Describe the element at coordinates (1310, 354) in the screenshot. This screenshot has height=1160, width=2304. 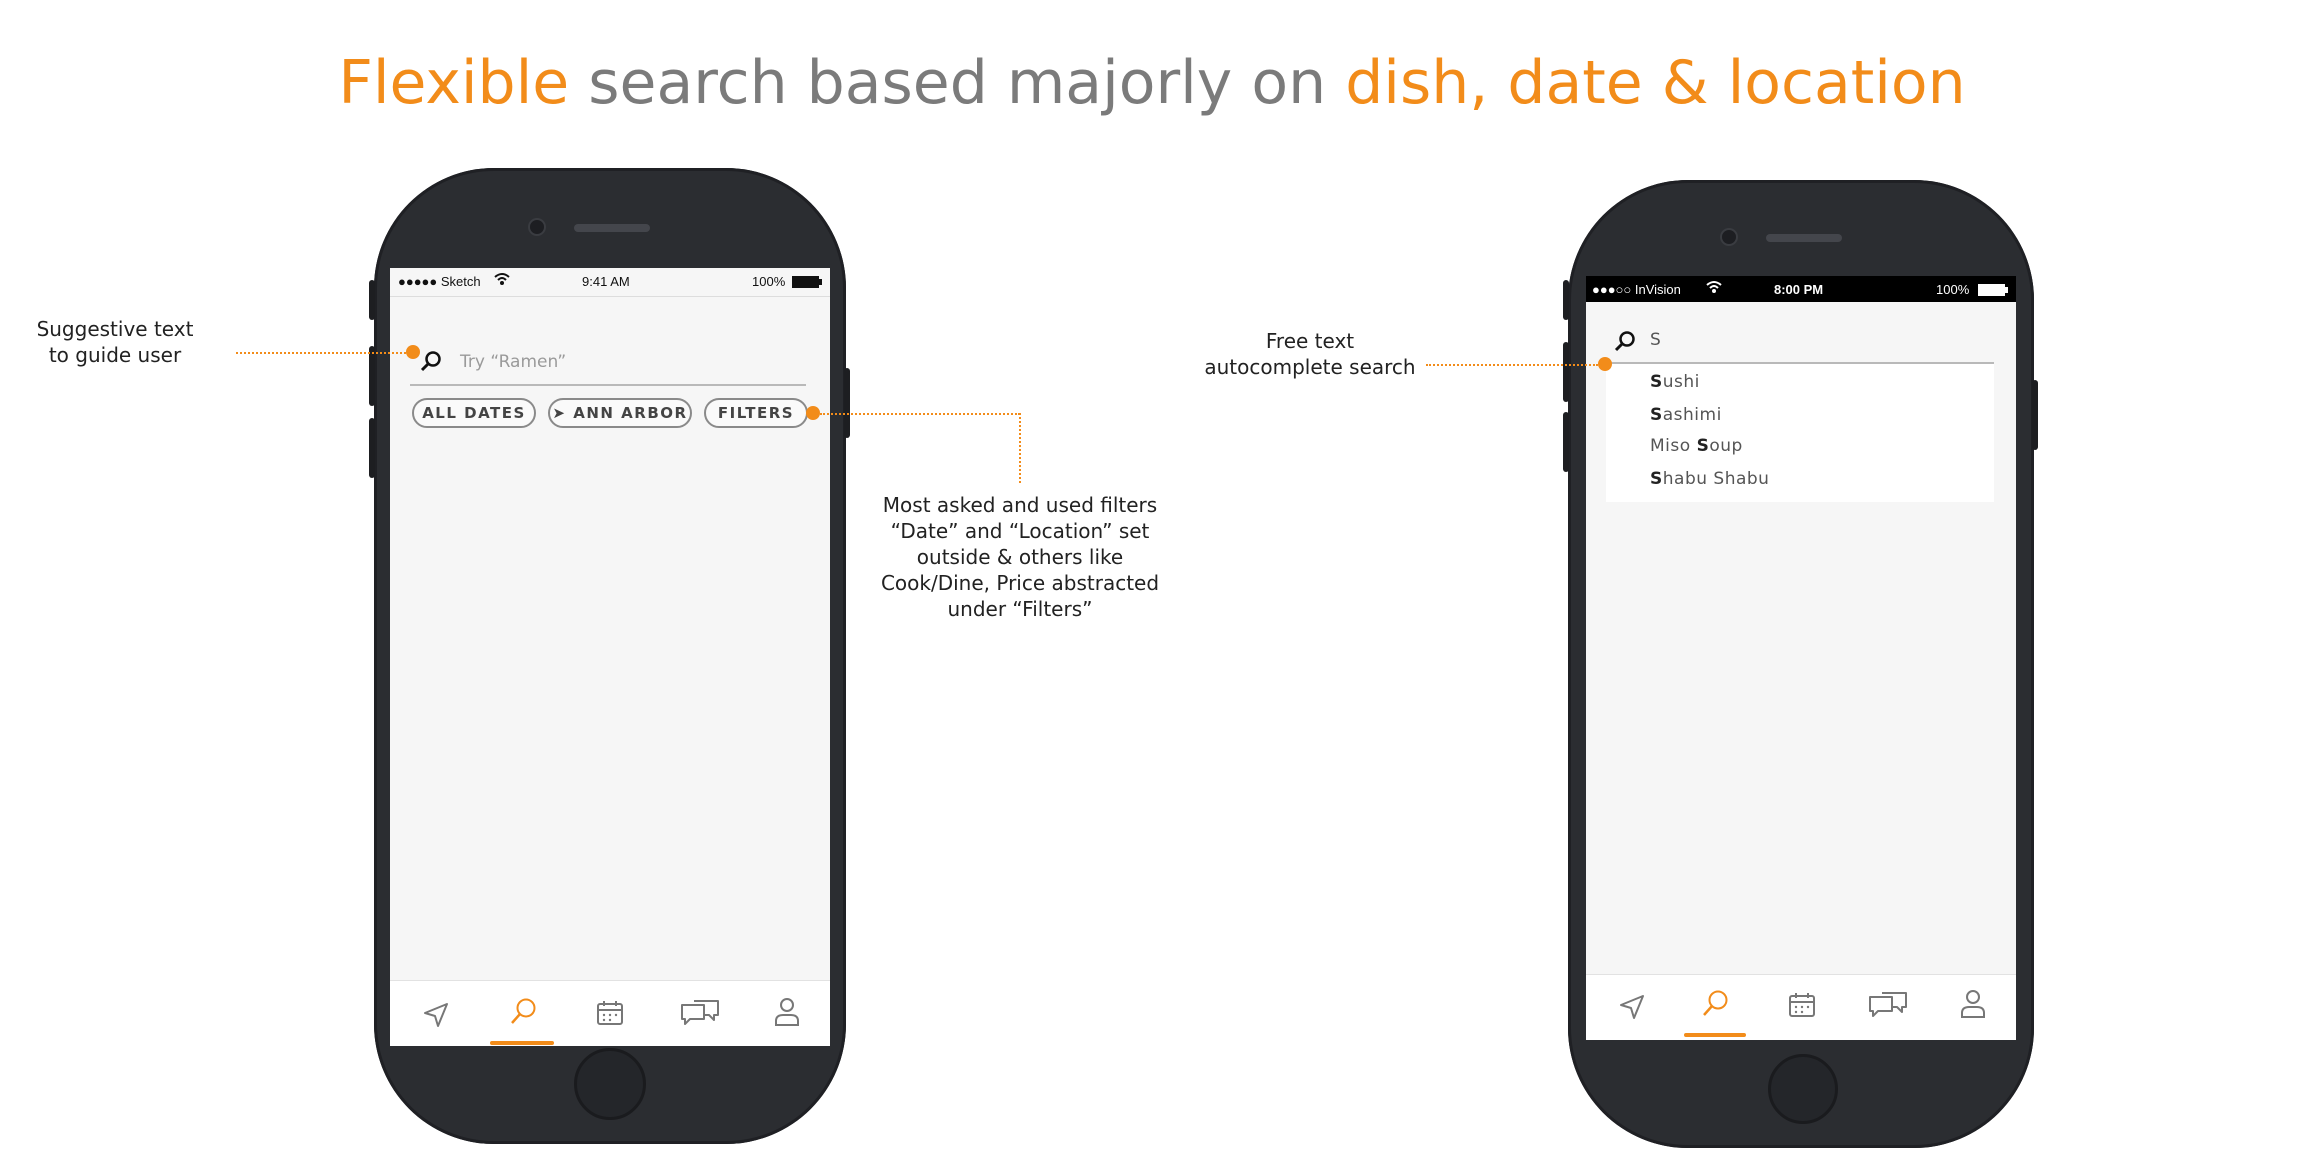
I see `annotation-free-text: Free text autocomplete search` at that location.